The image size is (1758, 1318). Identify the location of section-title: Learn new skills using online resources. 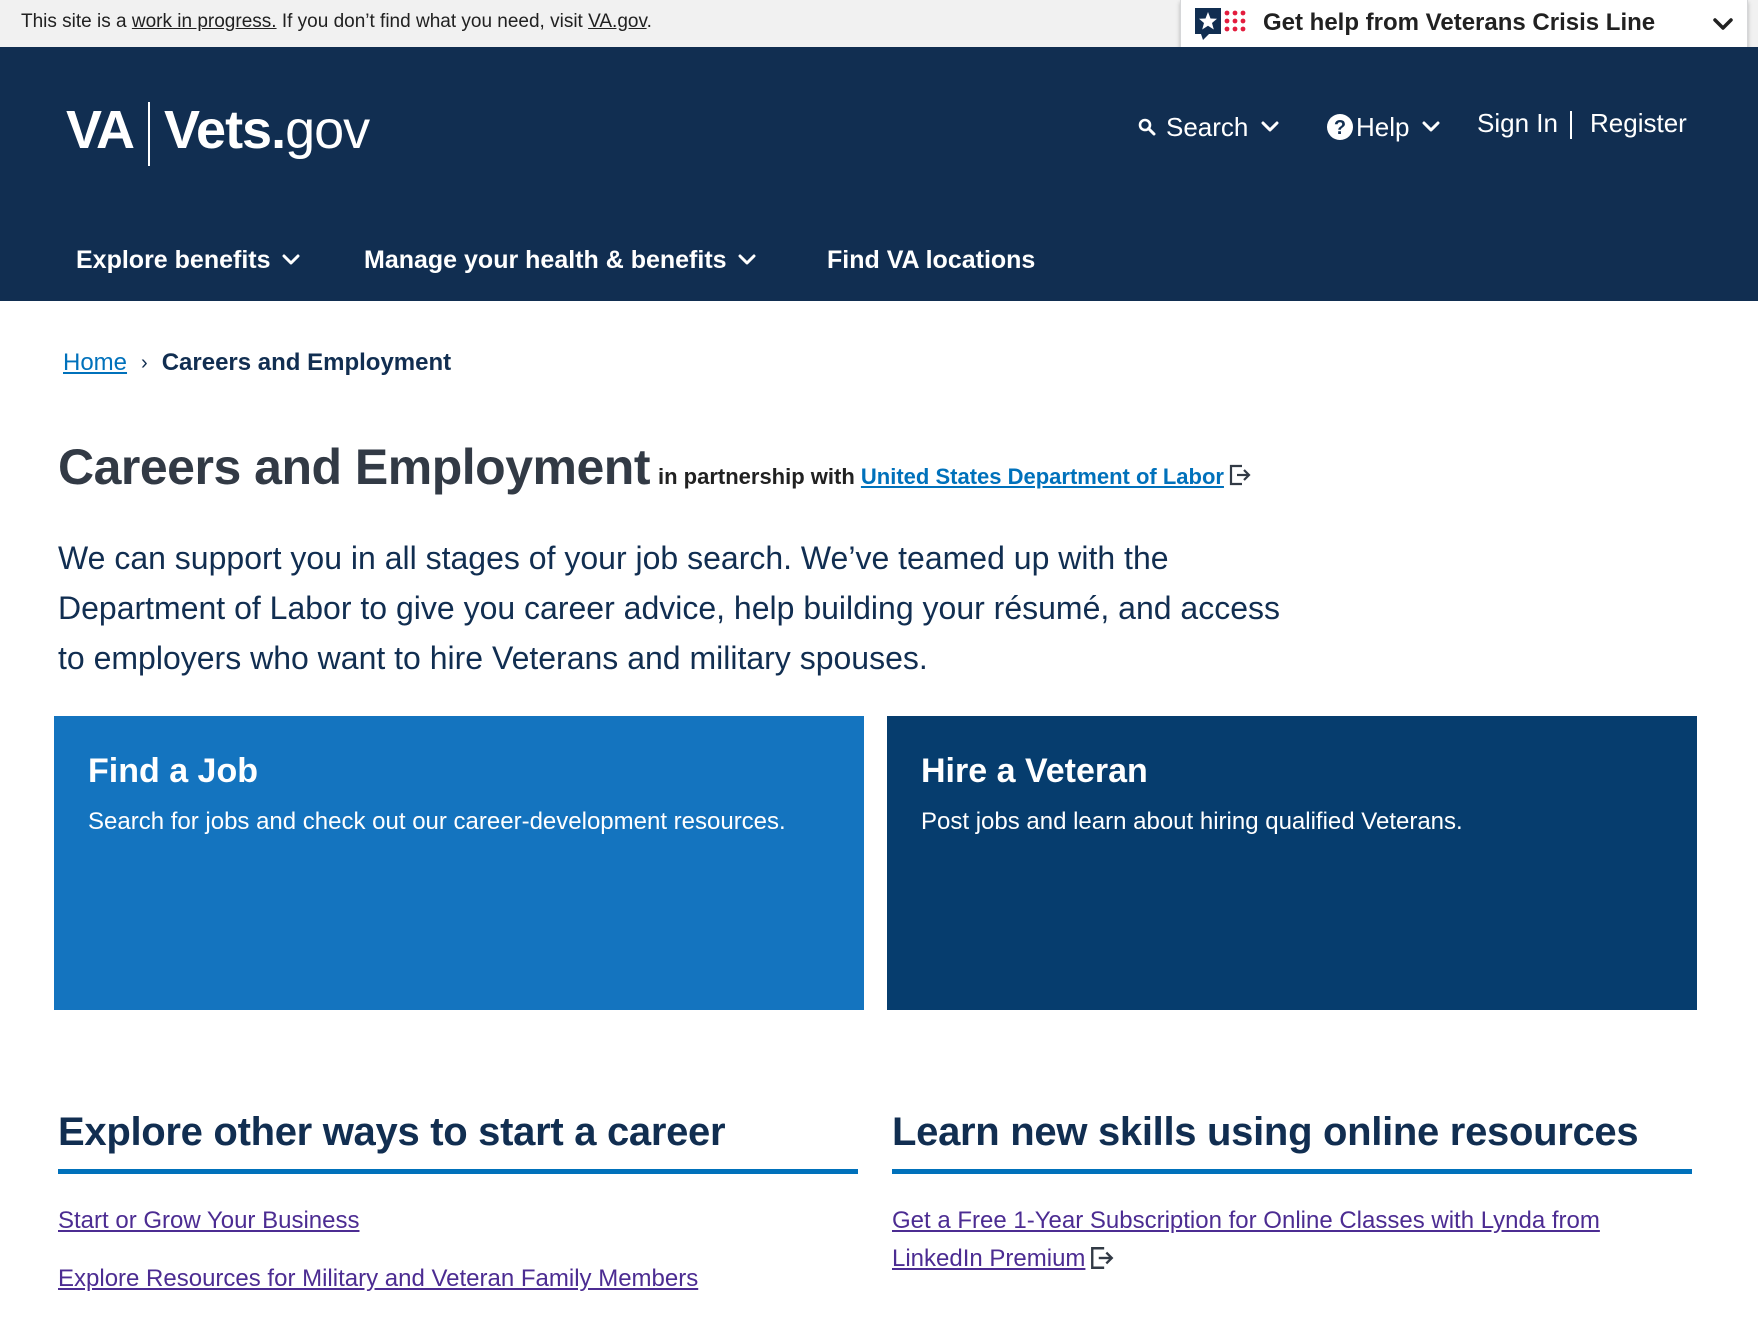
(1265, 1132).